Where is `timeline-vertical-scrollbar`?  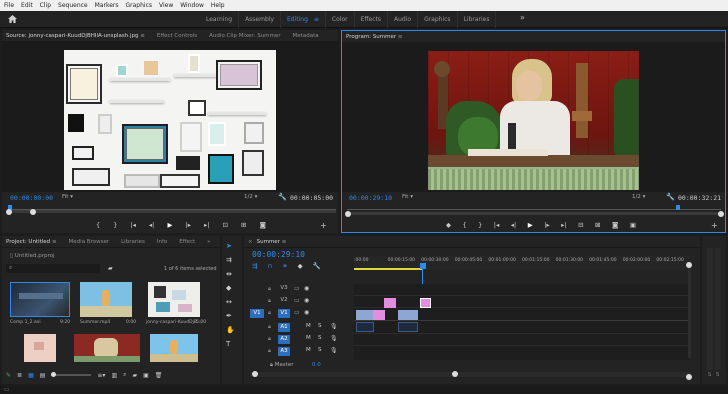
timeline-vertical-scrollbar is located at coordinates (689, 310).